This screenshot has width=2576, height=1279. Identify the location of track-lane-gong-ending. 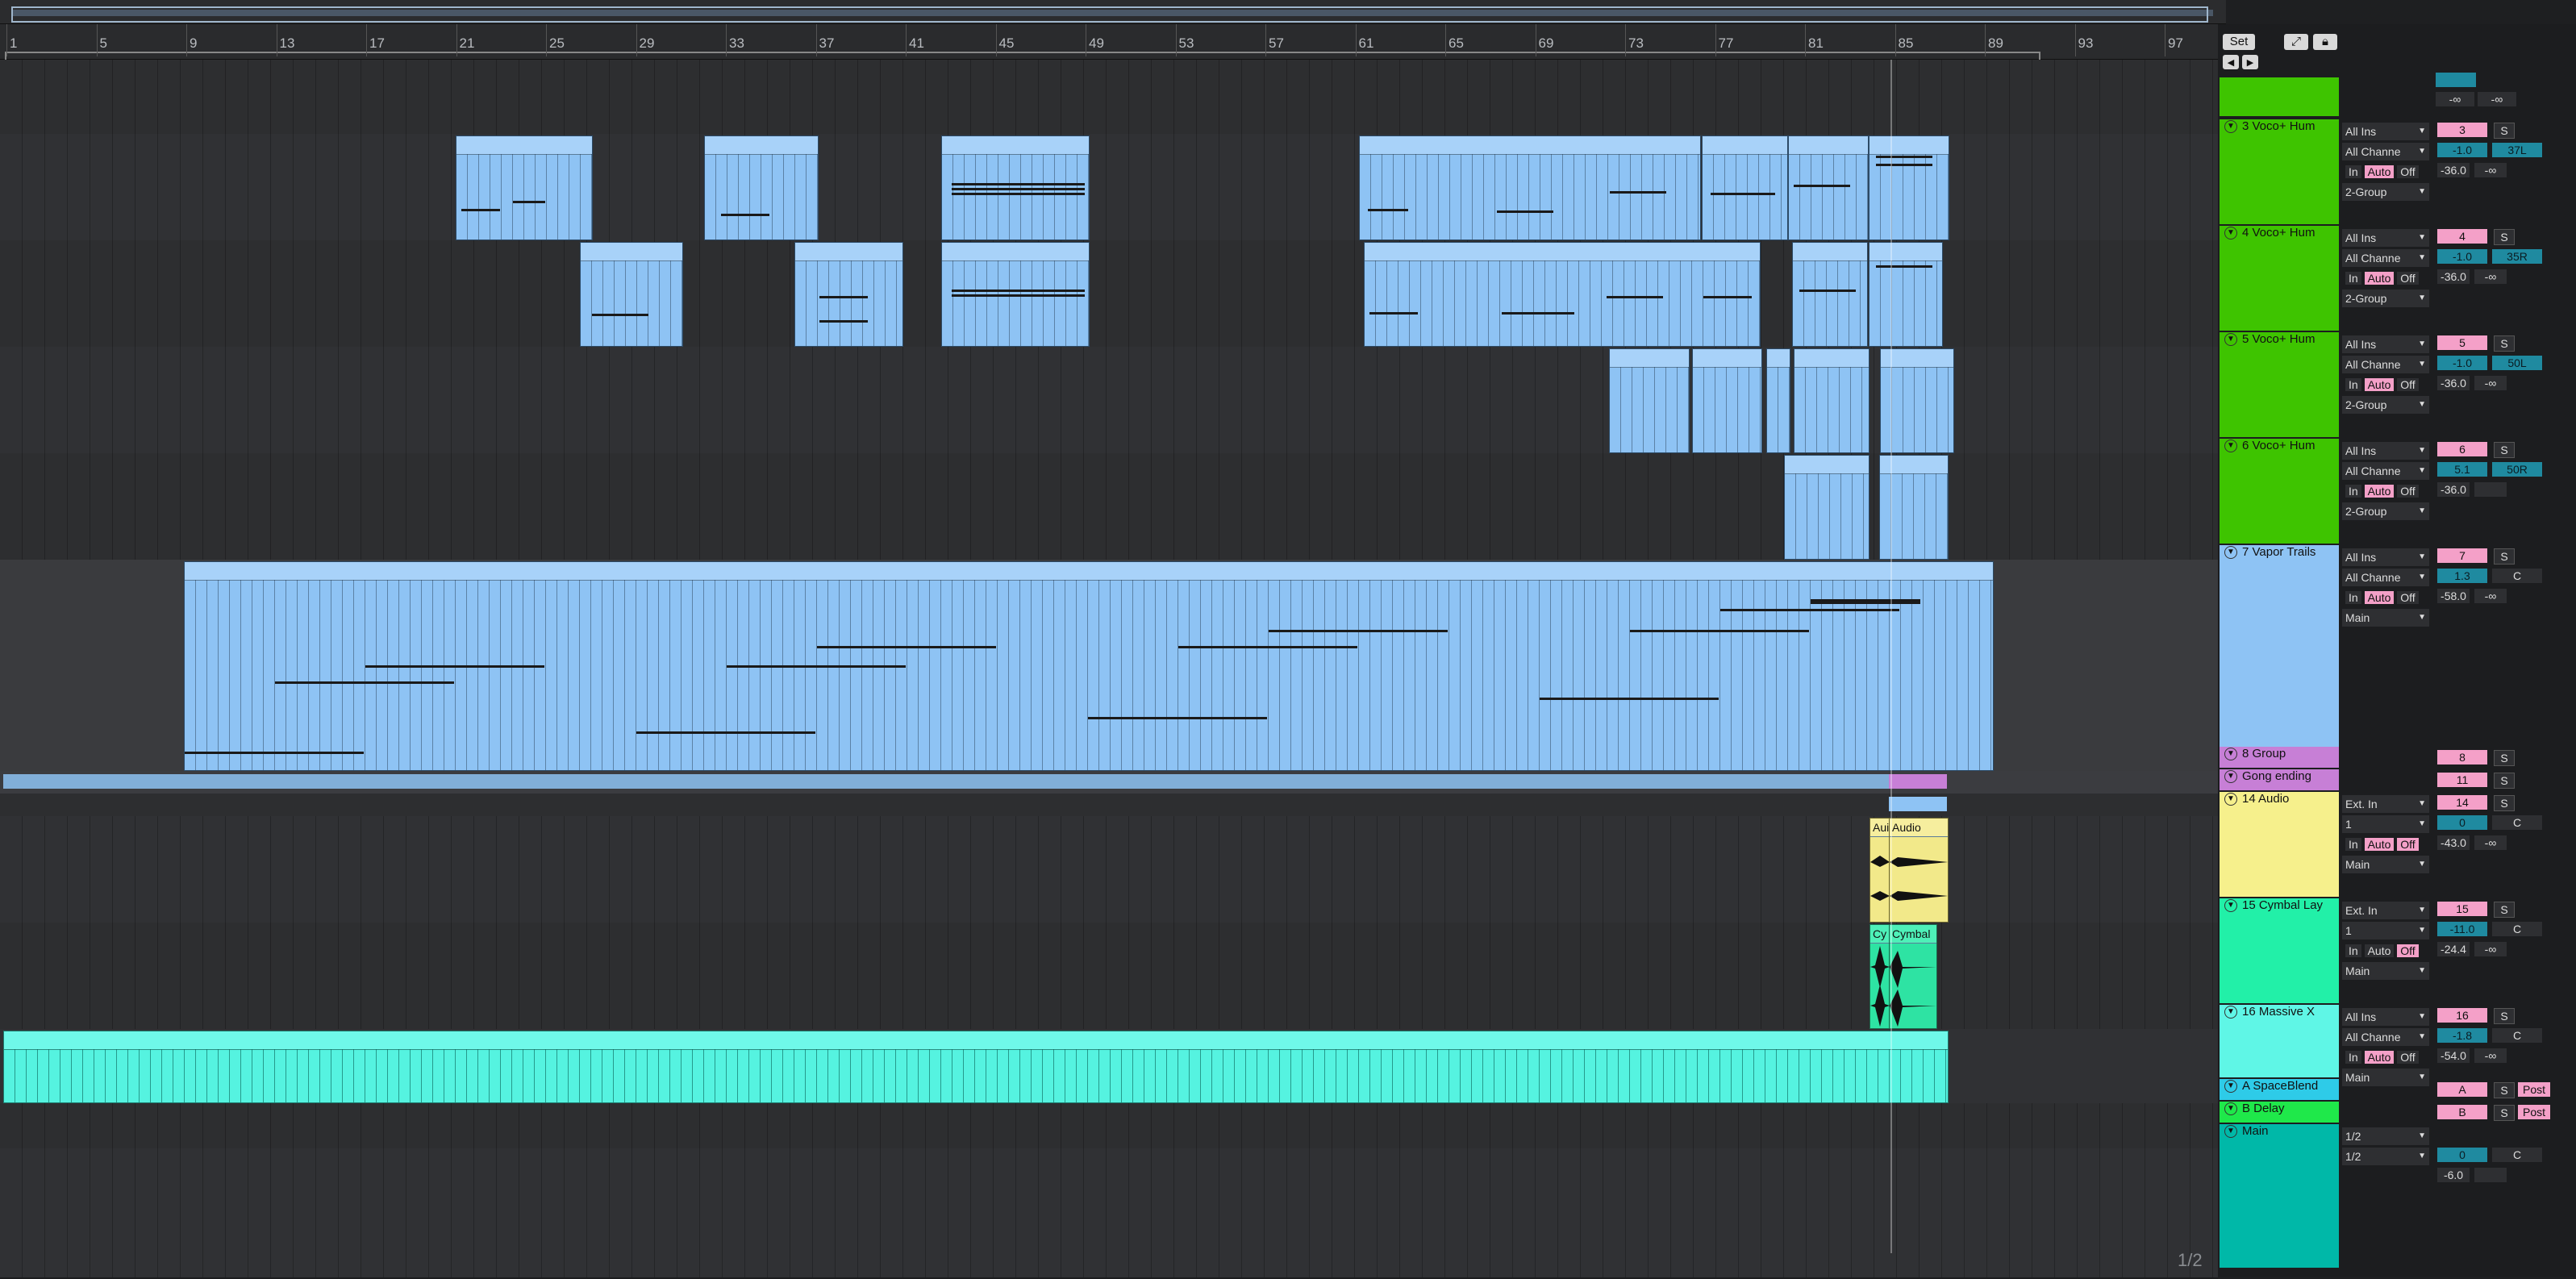
(1109, 806).